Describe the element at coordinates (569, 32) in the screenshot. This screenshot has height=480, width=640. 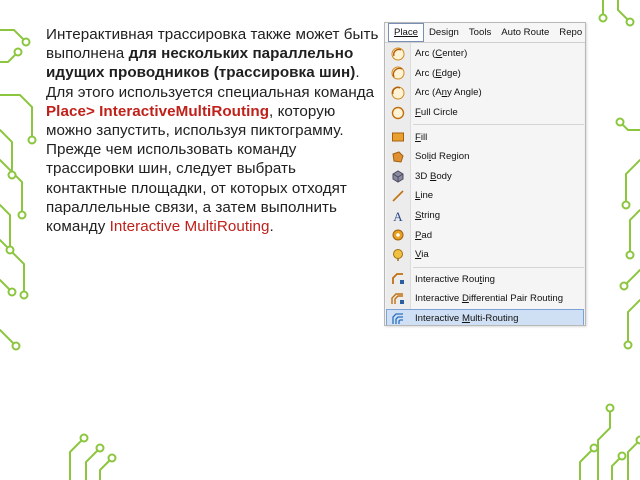
I see `menubar-reports: Repo` at that location.